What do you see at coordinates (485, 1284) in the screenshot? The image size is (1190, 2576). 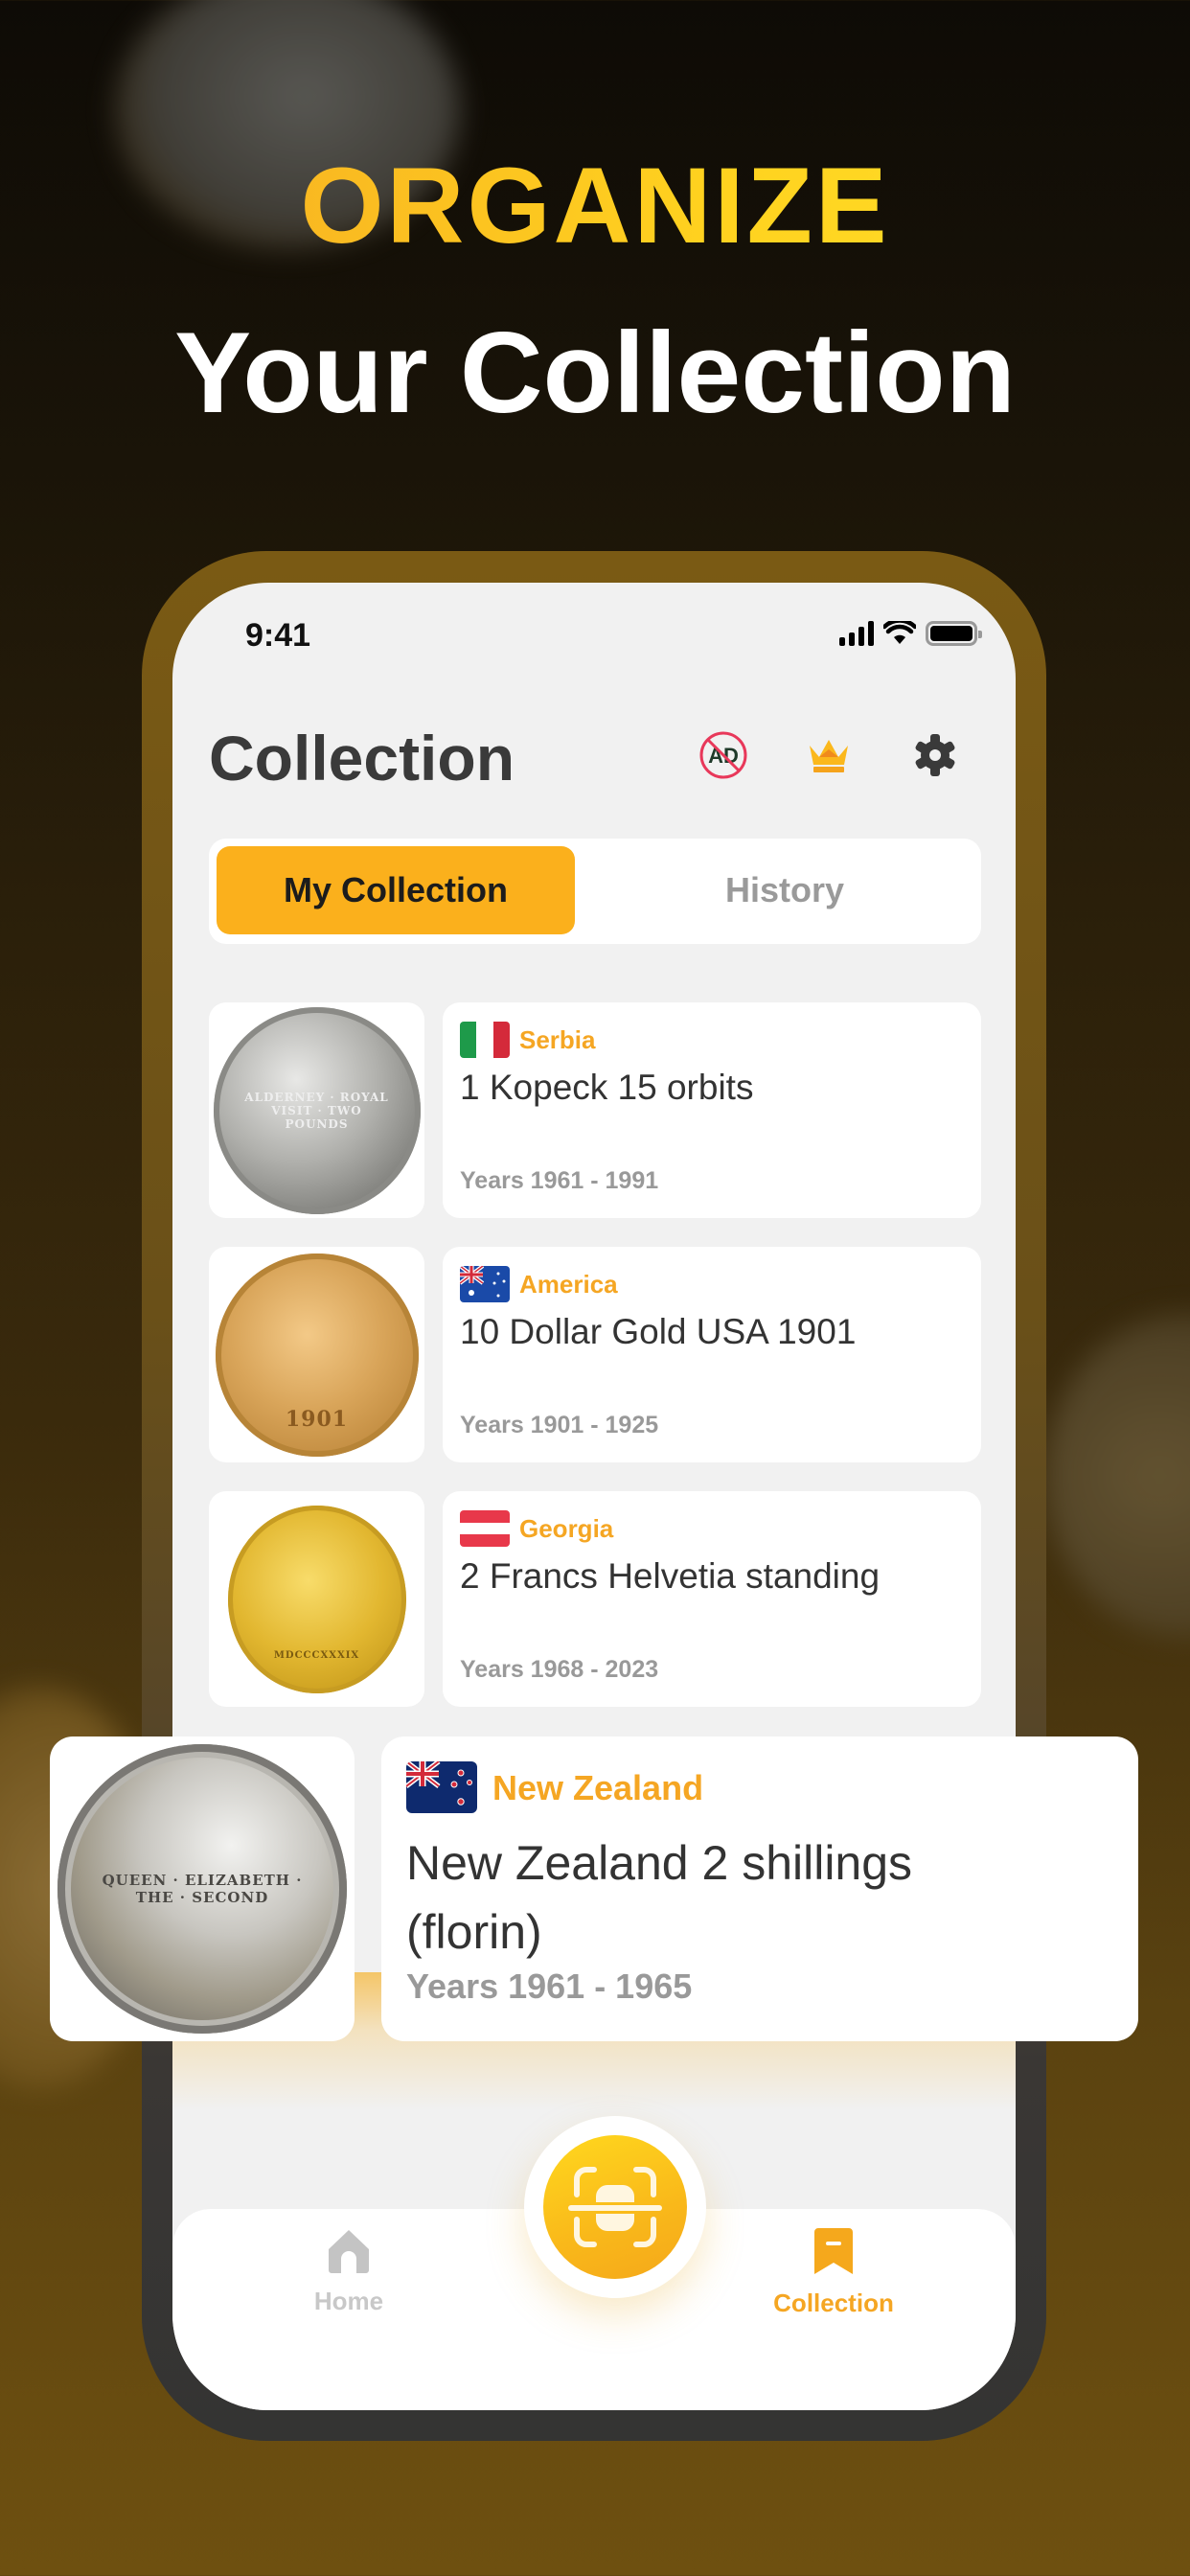 I see `australia-flag-icon` at bounding box center [485, 1284].